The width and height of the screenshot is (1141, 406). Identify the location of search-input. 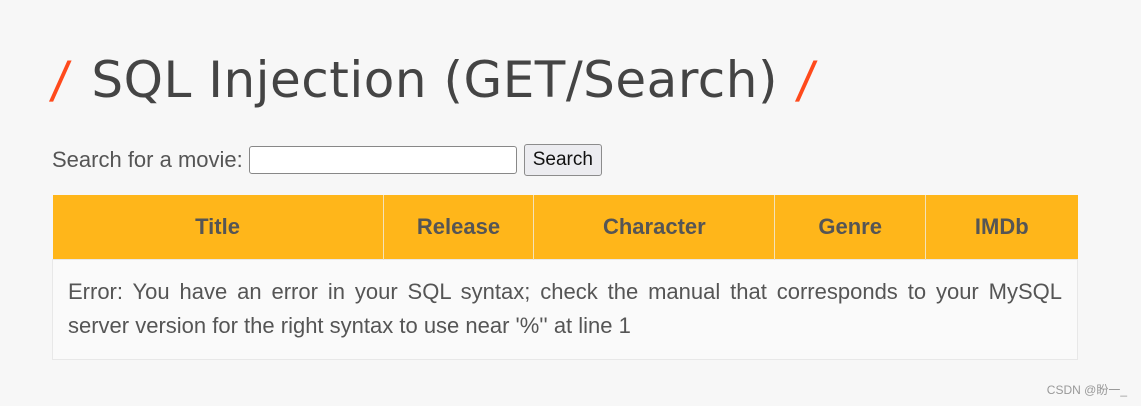
(382, 160).